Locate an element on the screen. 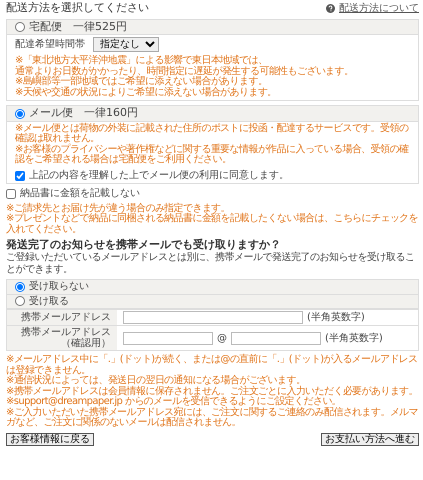  note-text: ※プレゼントなどで納品に同梱される納品書に金額を記載したくない場合は、こちらにチェックを入れてください。 is located at coordinates (212, 225).